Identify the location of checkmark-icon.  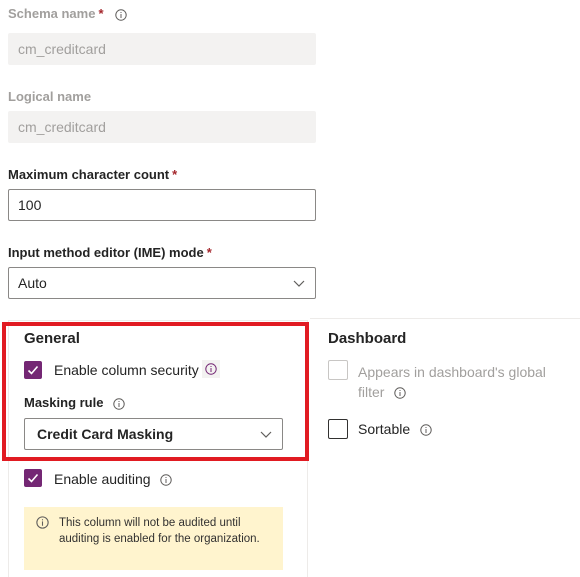
(33, 478).